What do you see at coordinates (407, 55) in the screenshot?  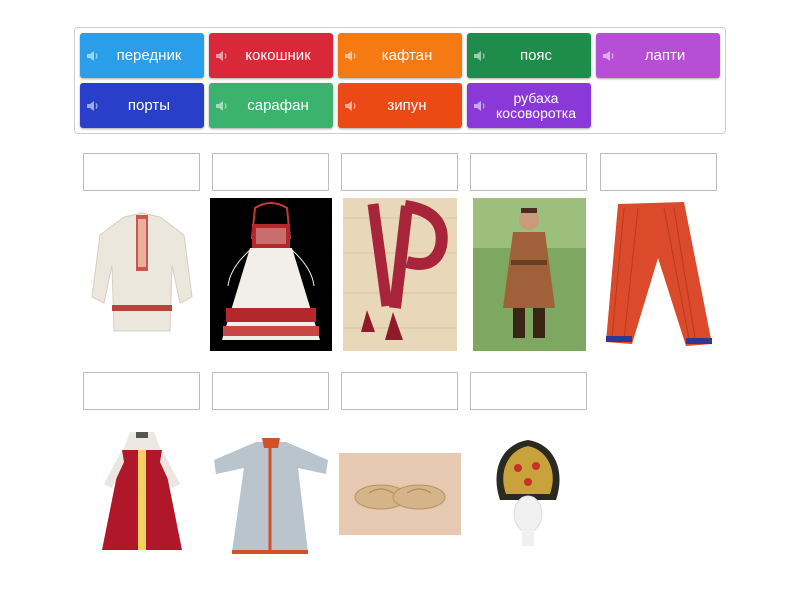 I see `tile-label: кафтан` at bounding box center [407, 55].